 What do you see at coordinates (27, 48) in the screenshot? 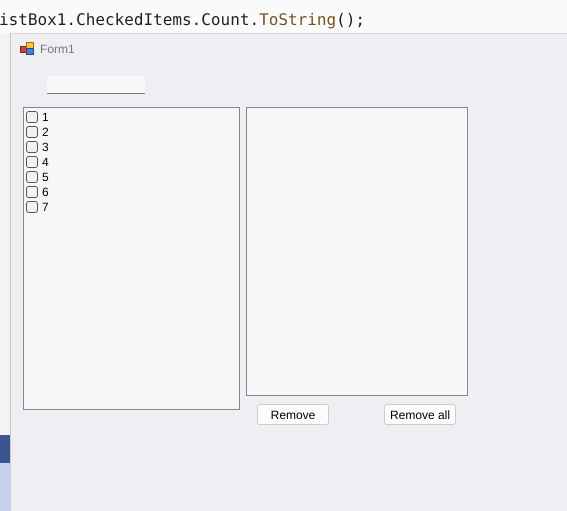
I see `app-icon` at bounding box center [27, 48].